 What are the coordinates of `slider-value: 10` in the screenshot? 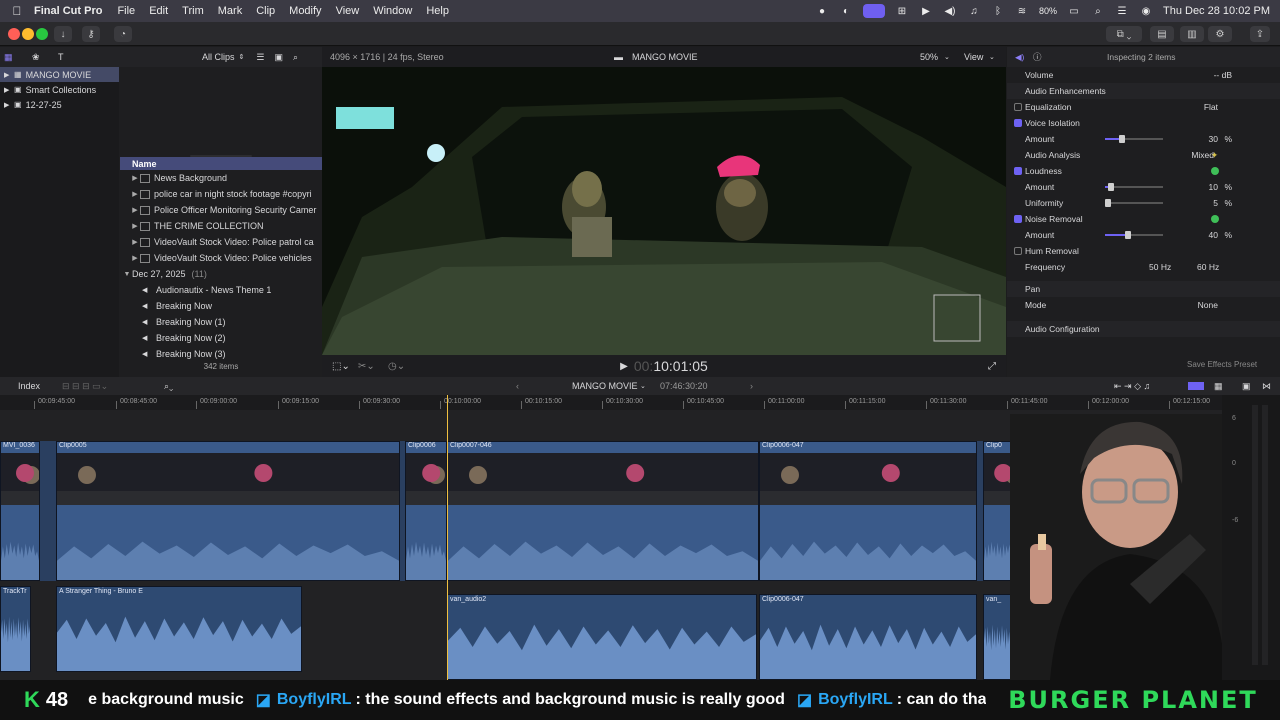 It's located at (1213, 187).